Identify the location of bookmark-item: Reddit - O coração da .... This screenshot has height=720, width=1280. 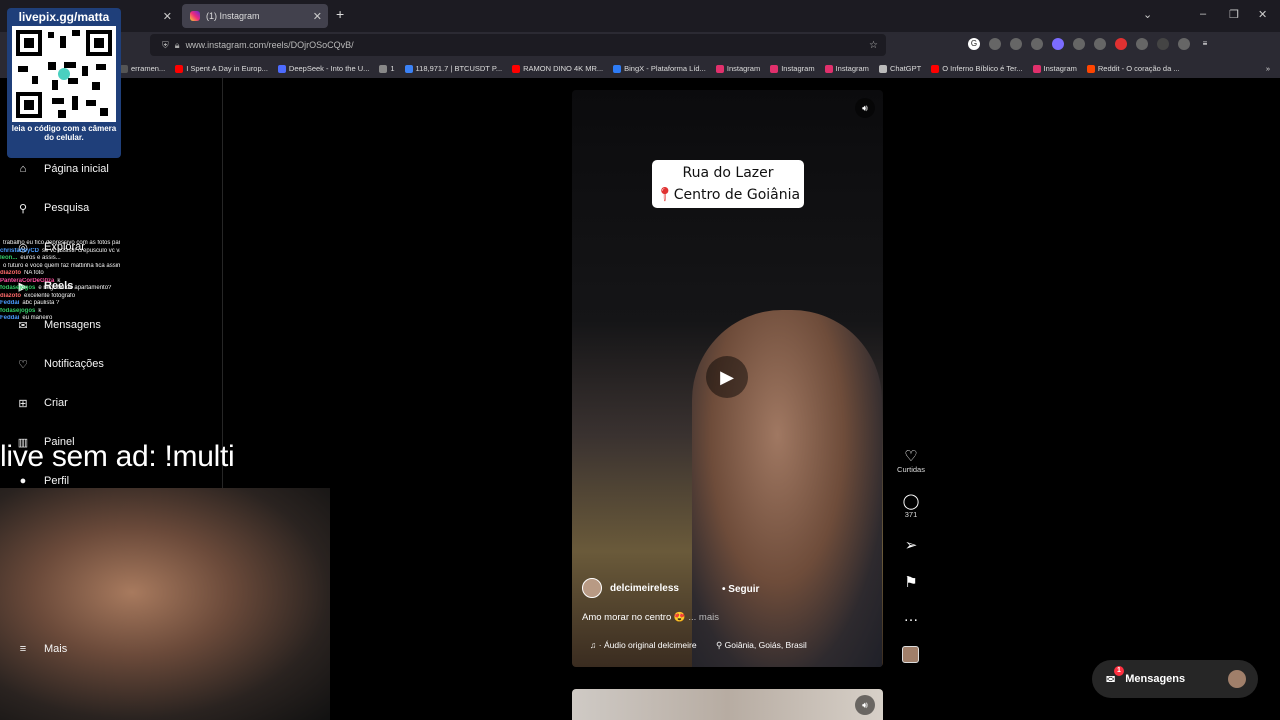
(1133, 68).